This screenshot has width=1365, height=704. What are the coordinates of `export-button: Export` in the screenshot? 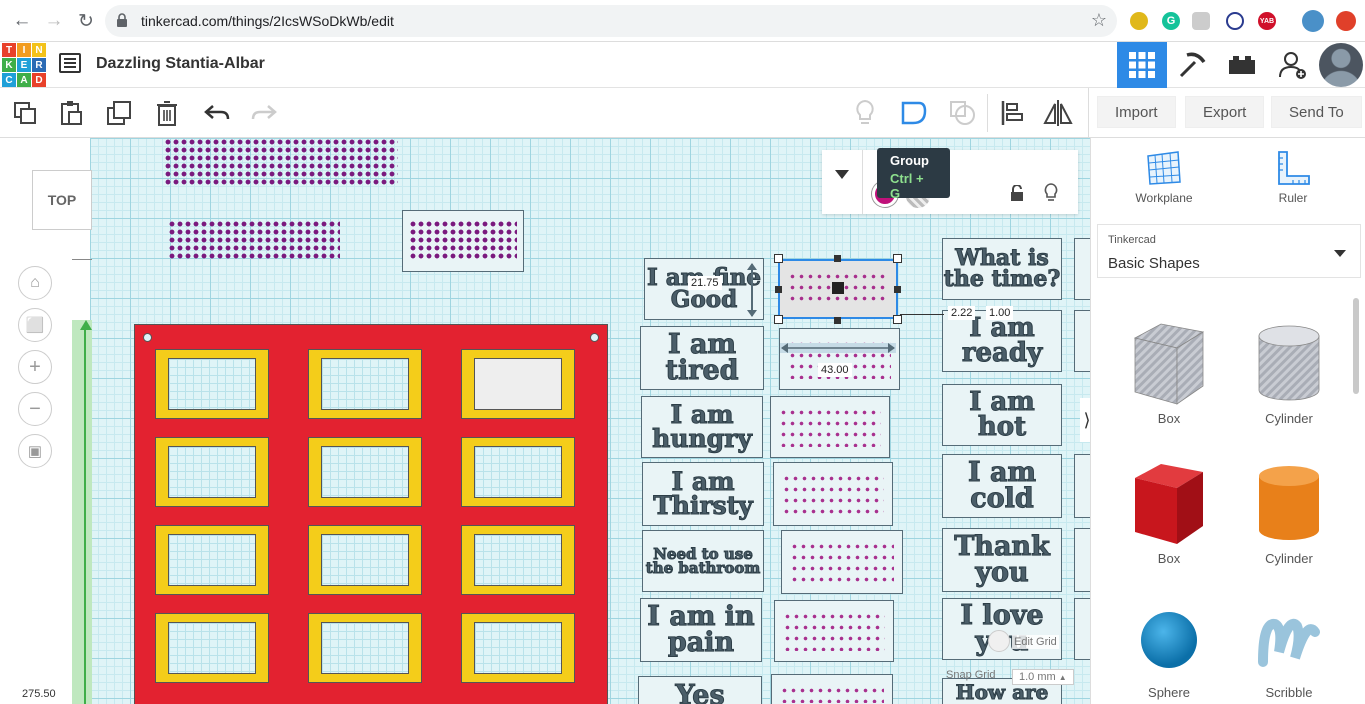 It's located at (1225, 112).